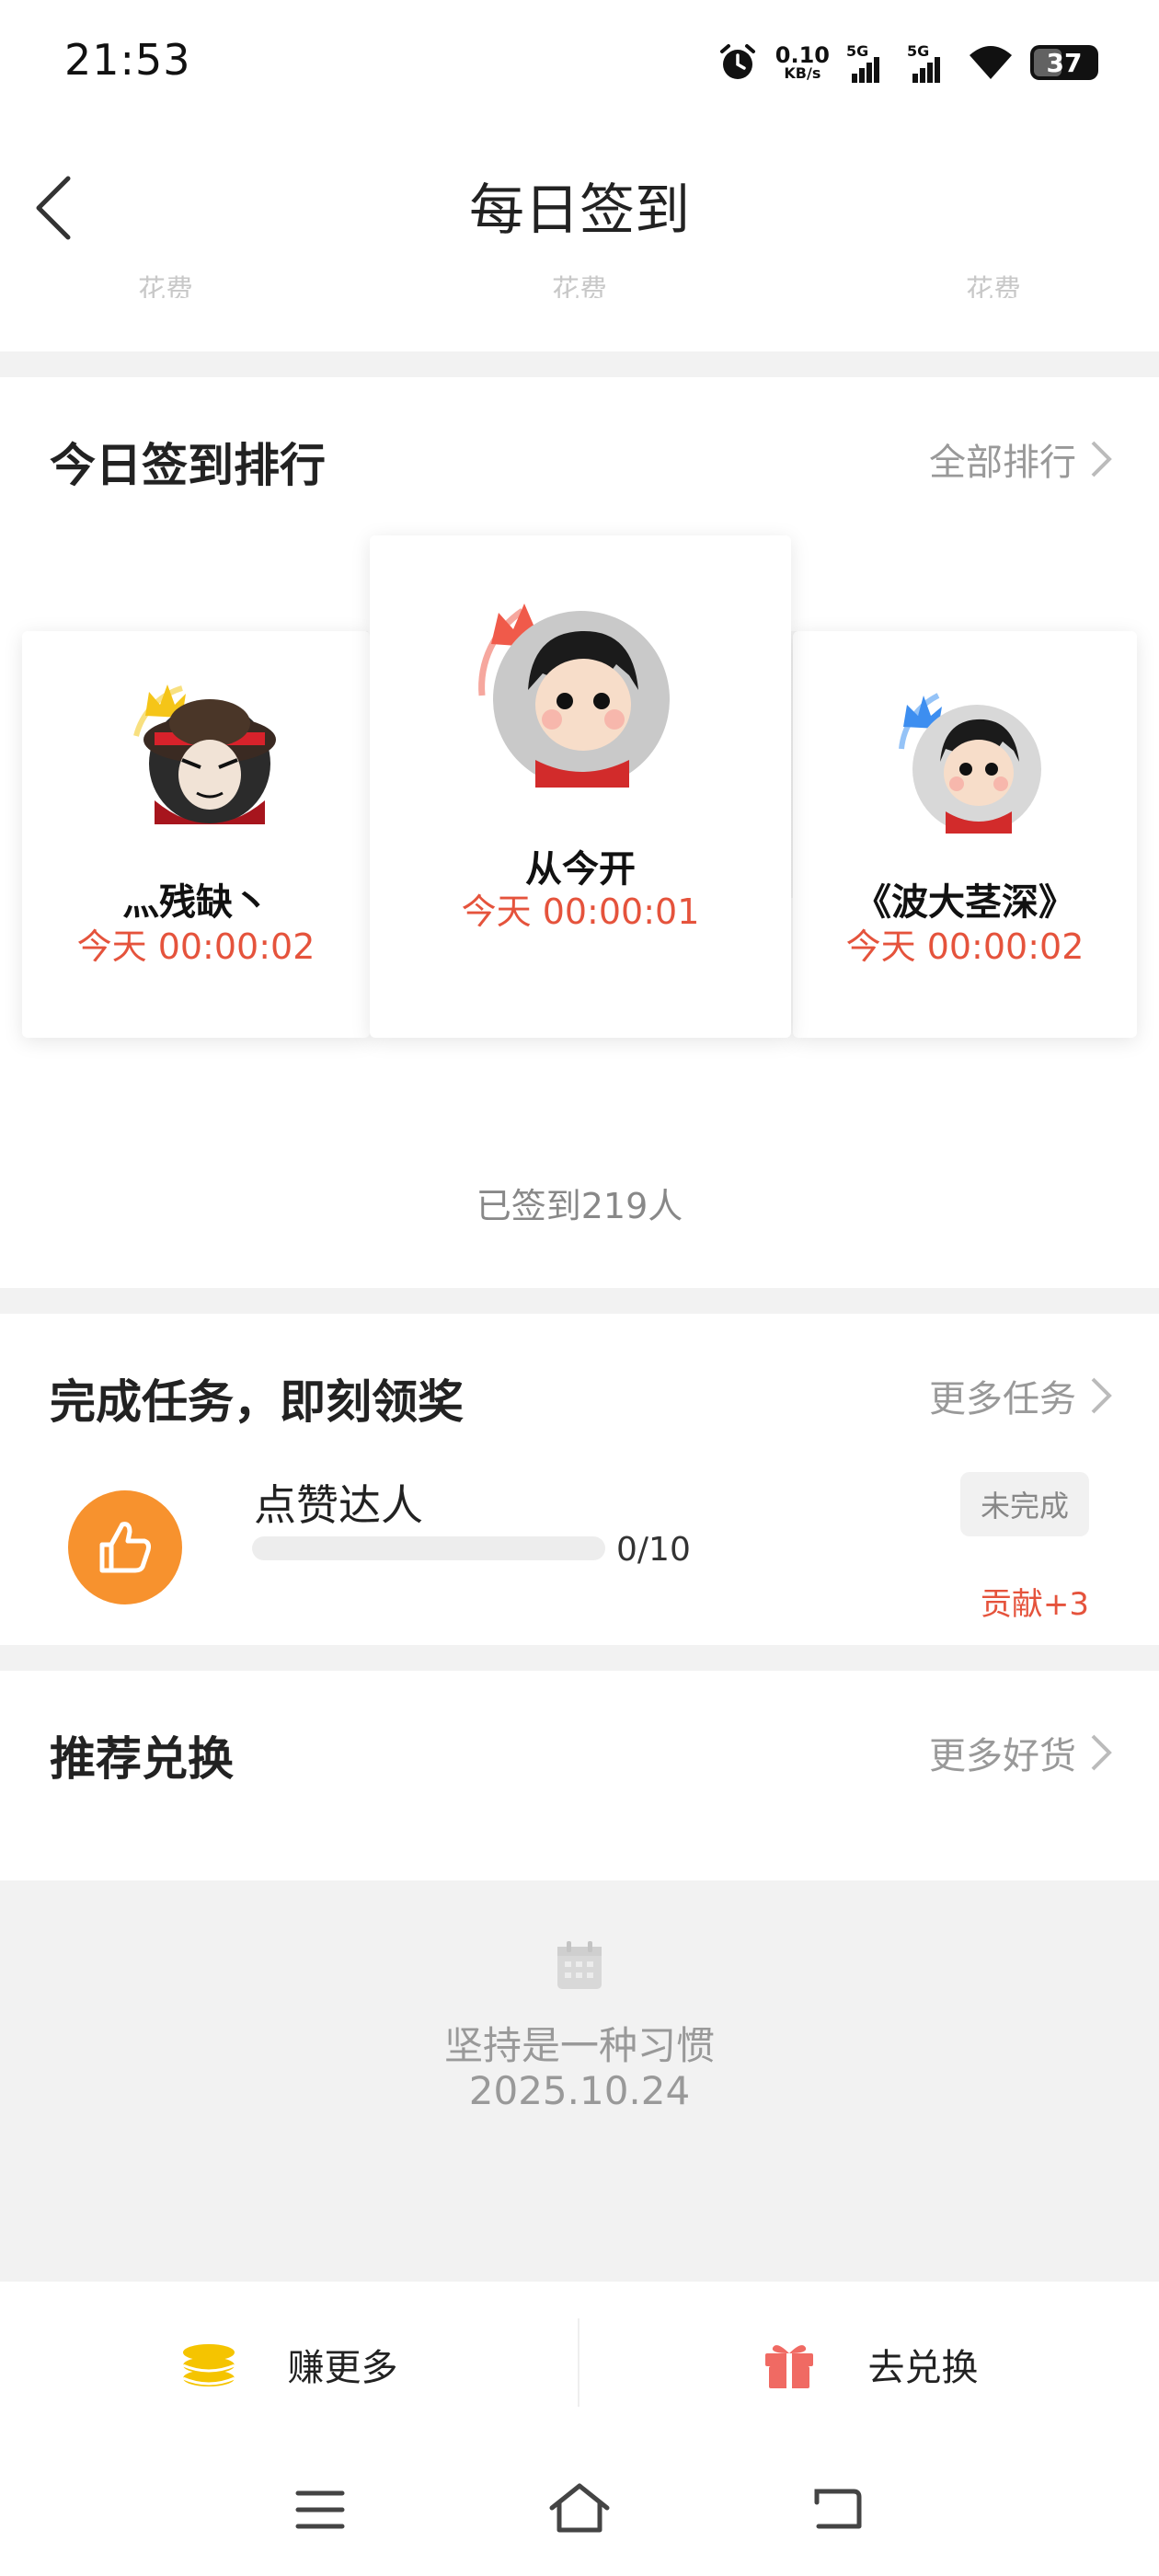  I want to click on menu-icon, so click(320, 2510).